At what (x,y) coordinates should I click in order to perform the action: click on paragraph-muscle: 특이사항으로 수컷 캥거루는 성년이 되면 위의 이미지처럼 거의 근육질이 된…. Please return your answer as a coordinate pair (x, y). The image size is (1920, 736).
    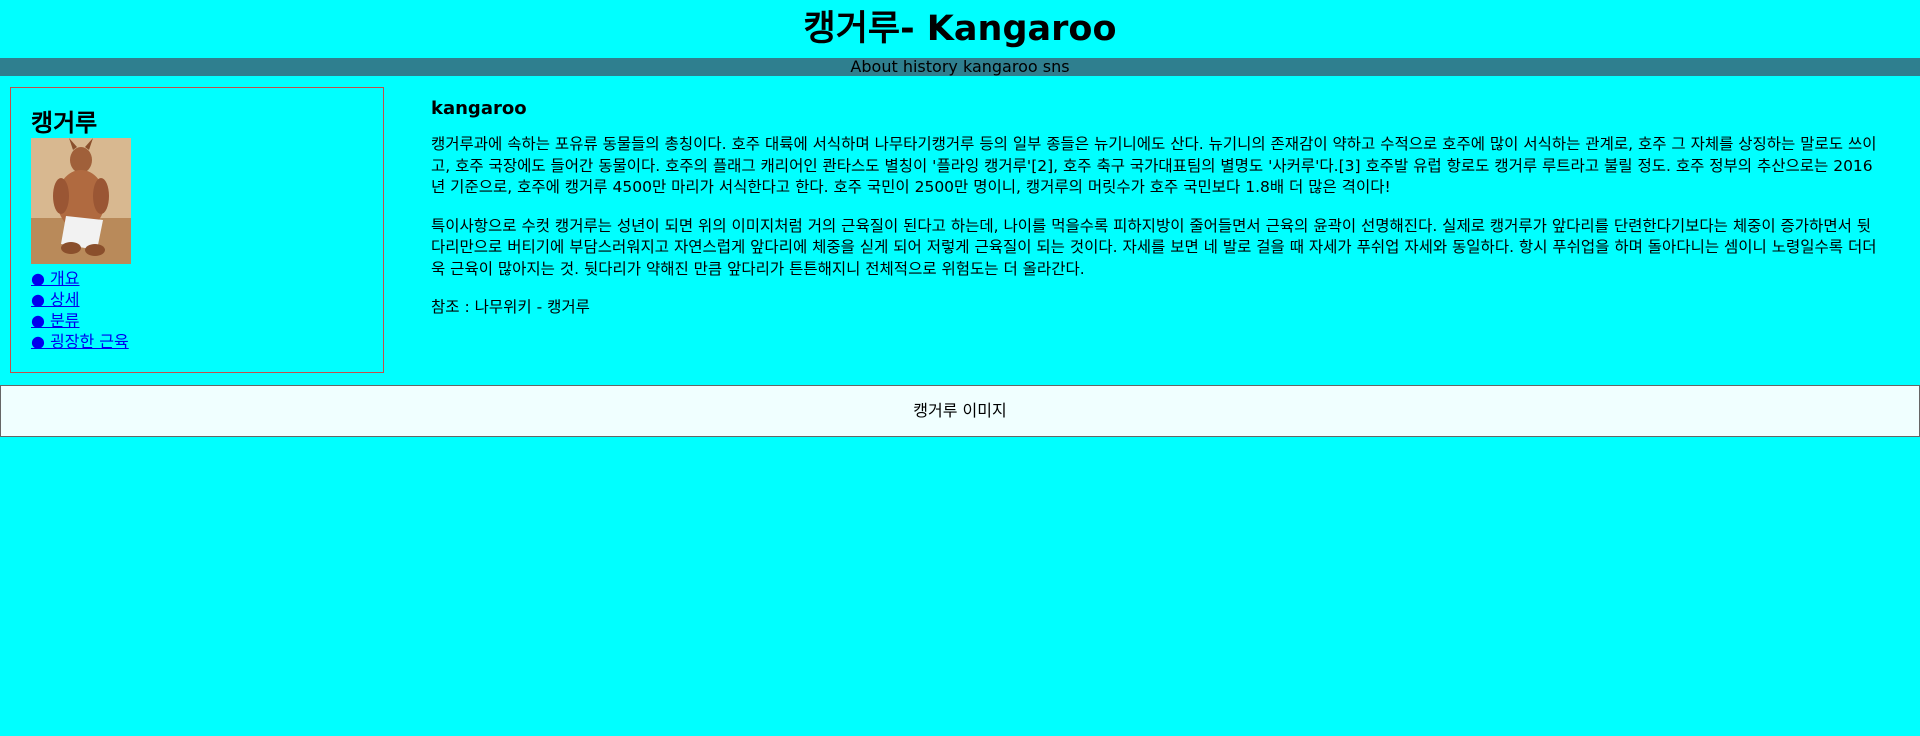
    Looking at the image, I should click on (1154, 247).